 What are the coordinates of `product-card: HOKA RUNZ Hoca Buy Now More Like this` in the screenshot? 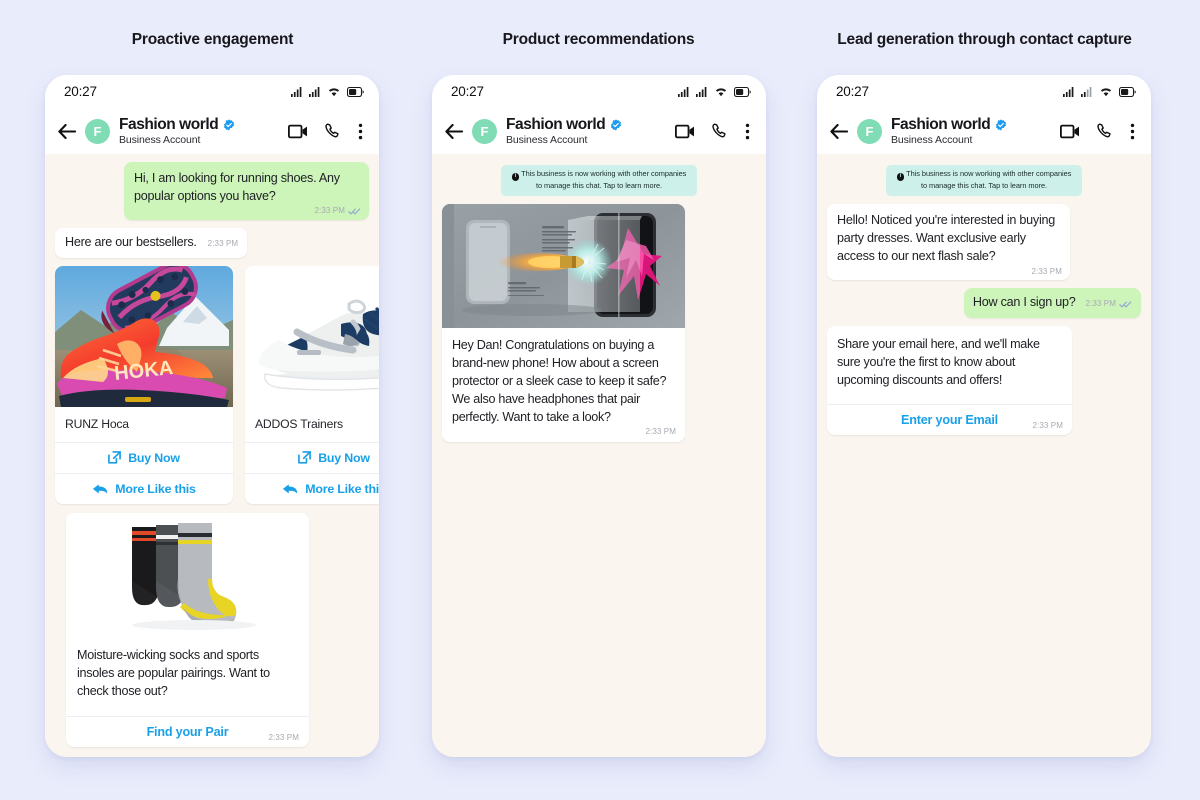 It's located at (144, 384).